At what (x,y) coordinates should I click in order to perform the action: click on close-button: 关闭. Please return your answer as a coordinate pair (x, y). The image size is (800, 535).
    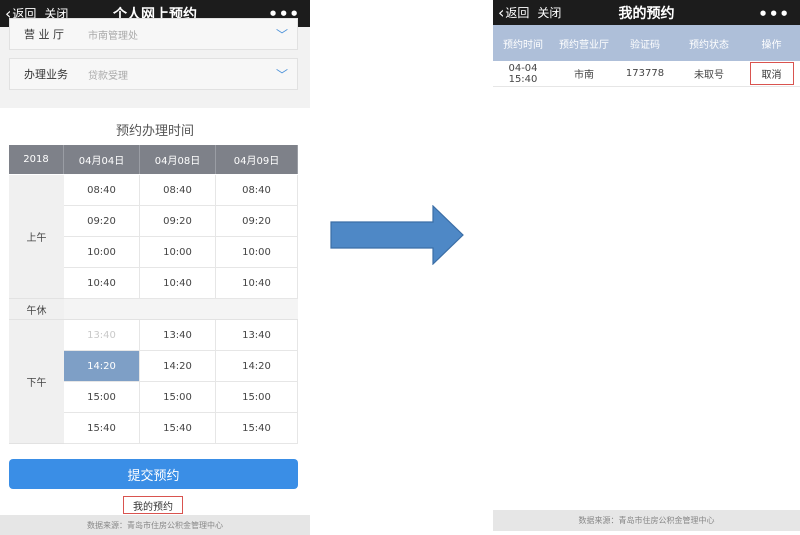
    Looking at the image, I should click on (549, 12).